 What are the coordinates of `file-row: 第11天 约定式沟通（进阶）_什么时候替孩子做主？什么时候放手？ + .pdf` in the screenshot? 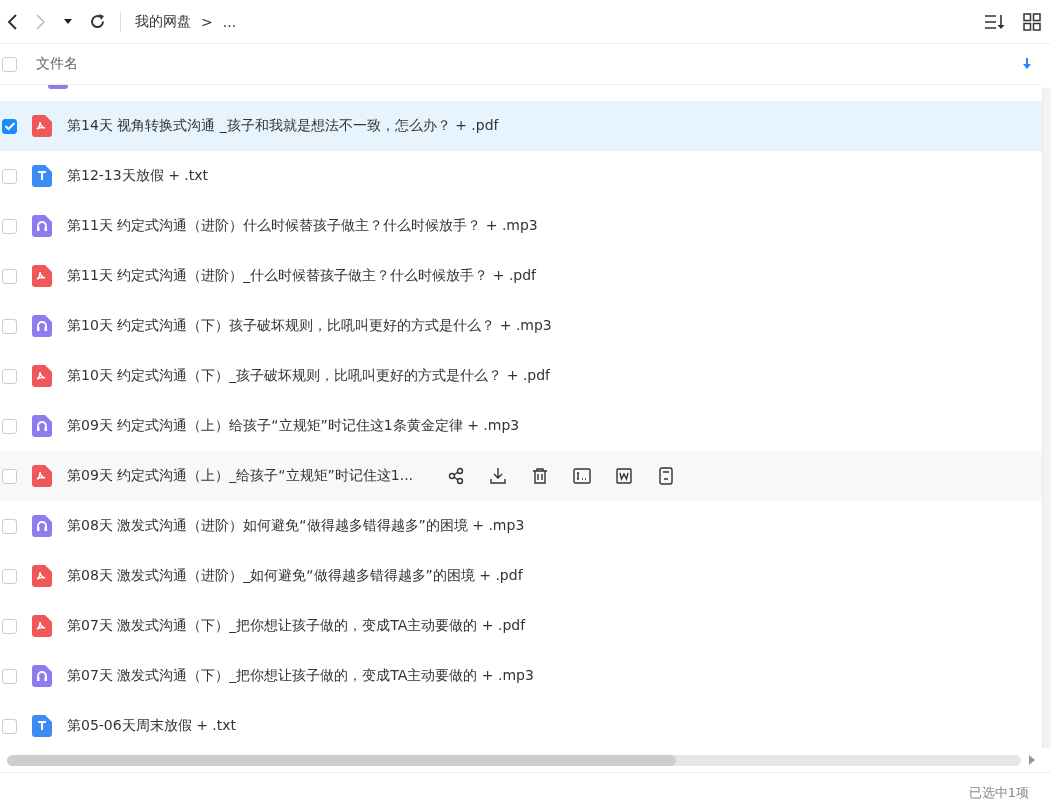 It's located at (521, 276).